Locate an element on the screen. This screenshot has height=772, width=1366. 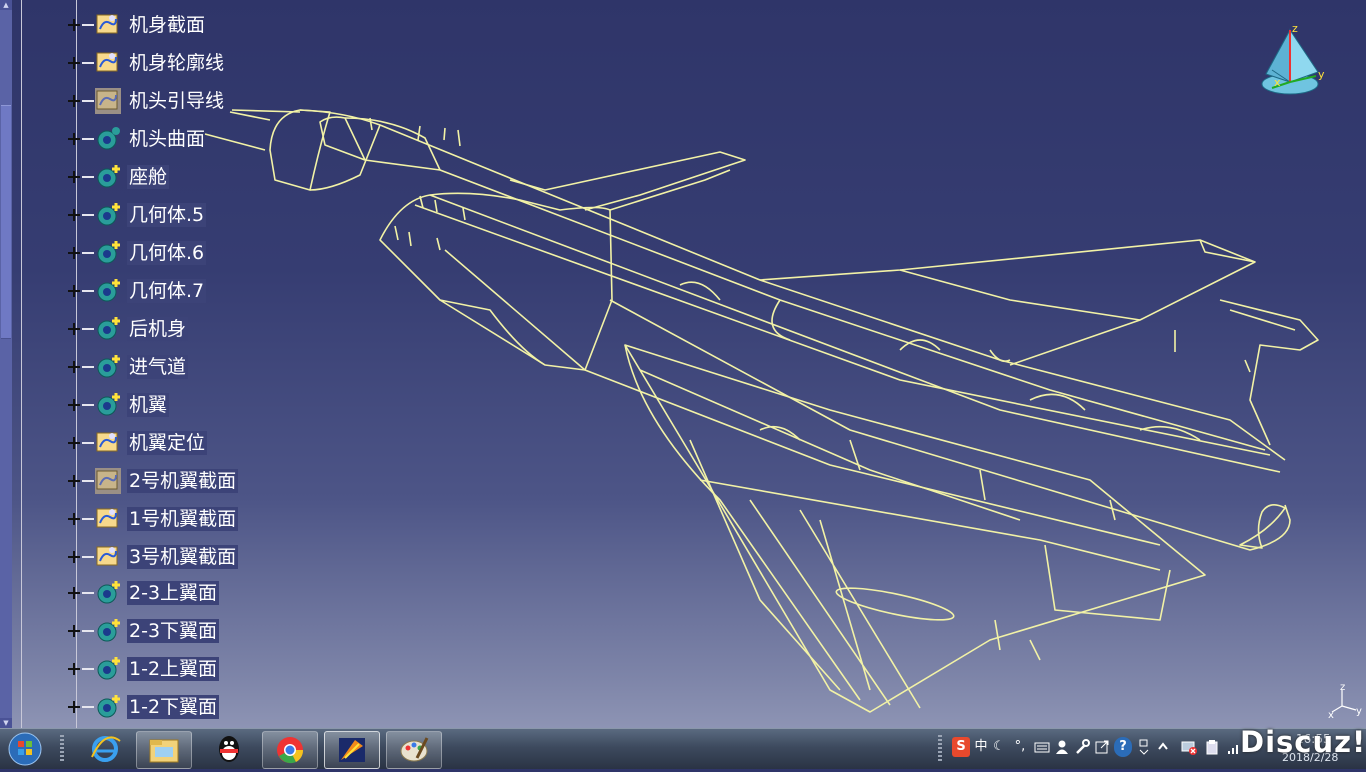
chrome-icon is located at coordinates (290, 750).